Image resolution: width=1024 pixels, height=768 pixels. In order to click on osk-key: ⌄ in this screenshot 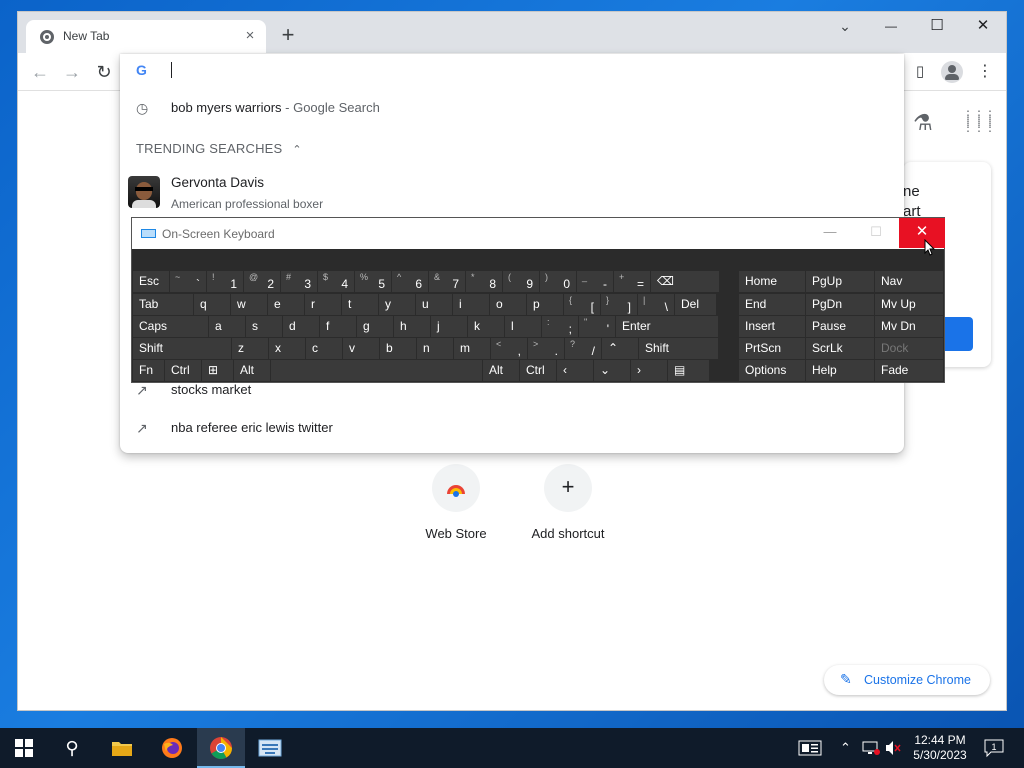, I will do `click(612, 370)`.